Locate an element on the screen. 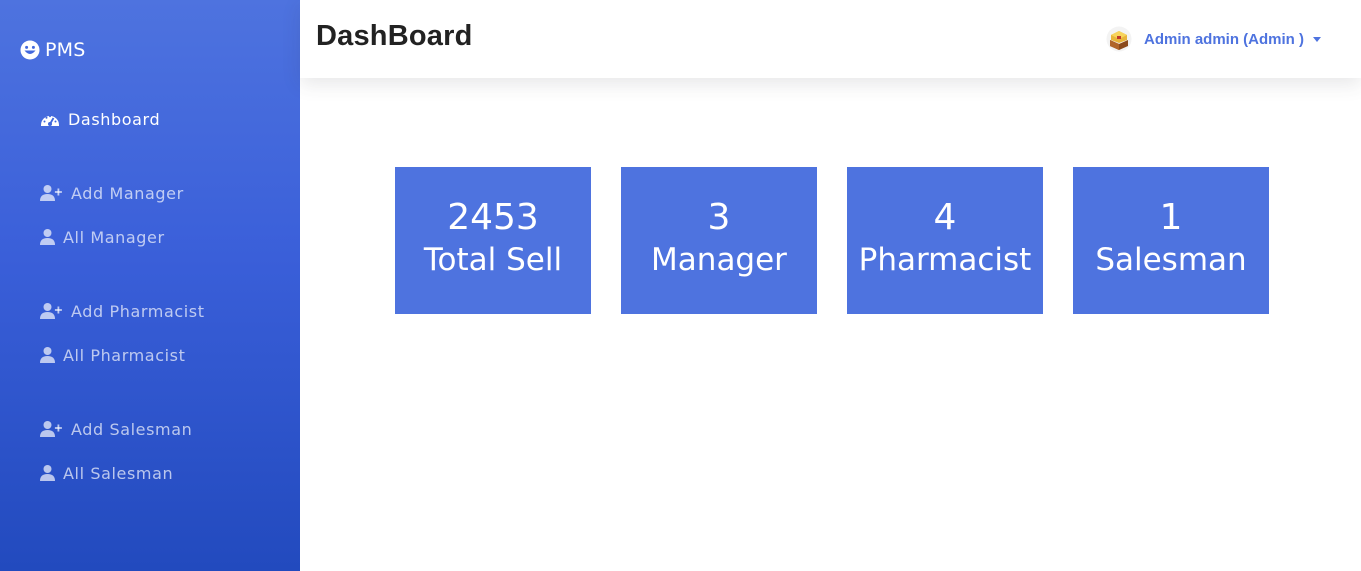 This screenshot has width=1361, height=571. page-title: DashBoard is located at coordinates (394, 36).